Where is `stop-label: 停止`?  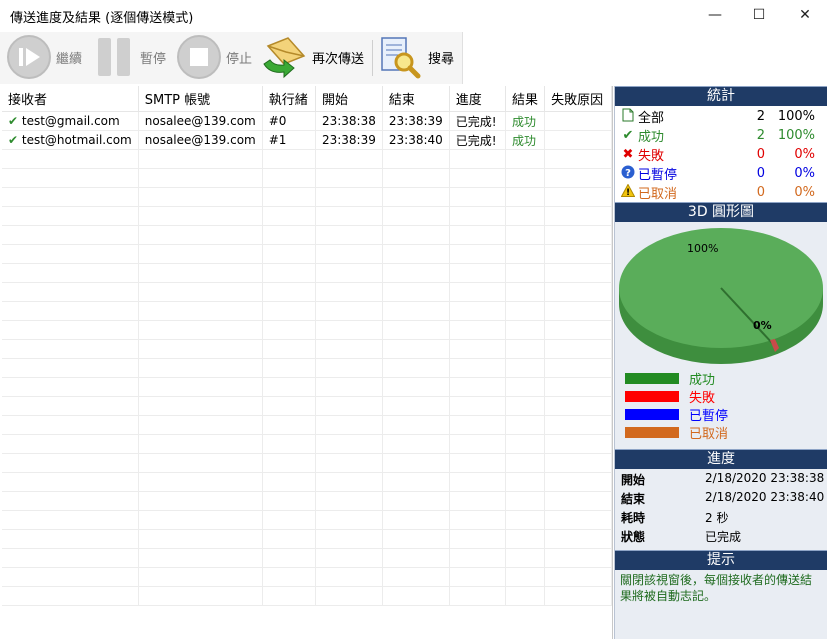 stop-label: 停止 is located at coordinates (239, 59).